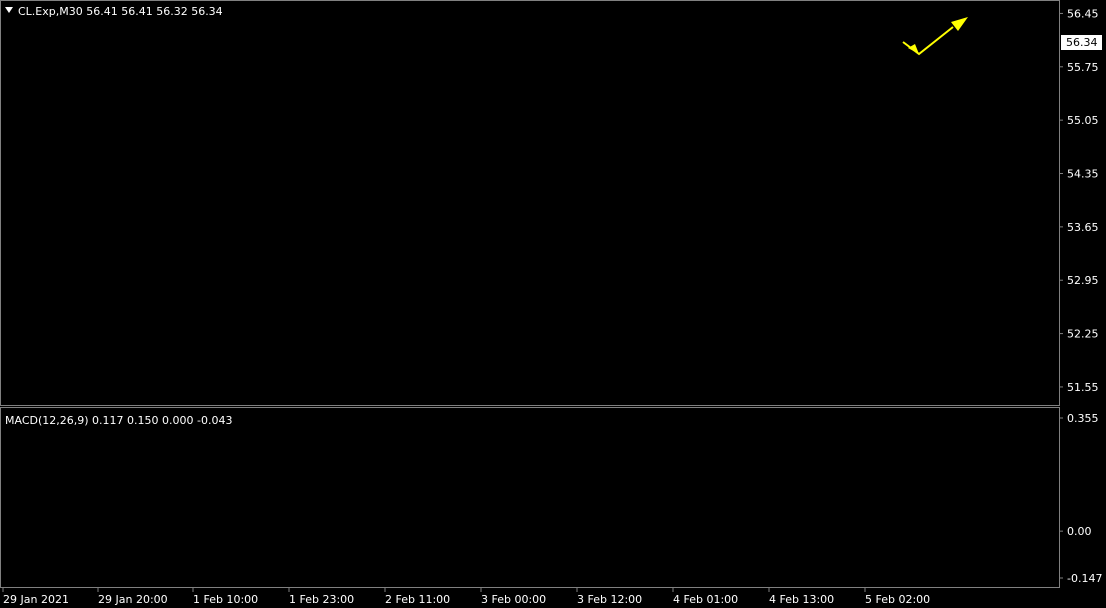  Describe the element at coordinates (118, 420) in the screenshot. I see `macd-label: MACD(12,26,9) 0.117 0.150 0.000 -0.043` at that location.